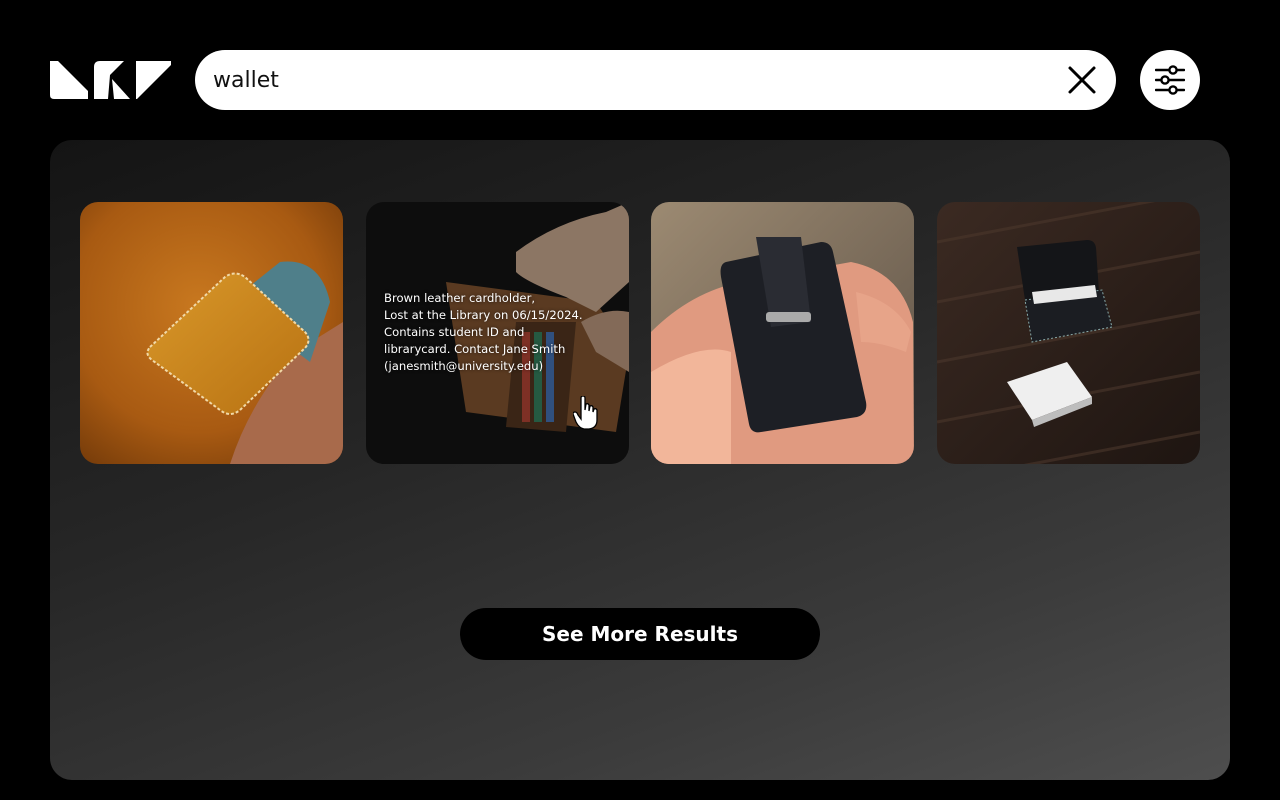 This screenshot has width=1280, height=800. What do you see at coordinates (585, 413) in the screenshot?
I see `hand-cursor-icon` at bounding box center [585, 413].